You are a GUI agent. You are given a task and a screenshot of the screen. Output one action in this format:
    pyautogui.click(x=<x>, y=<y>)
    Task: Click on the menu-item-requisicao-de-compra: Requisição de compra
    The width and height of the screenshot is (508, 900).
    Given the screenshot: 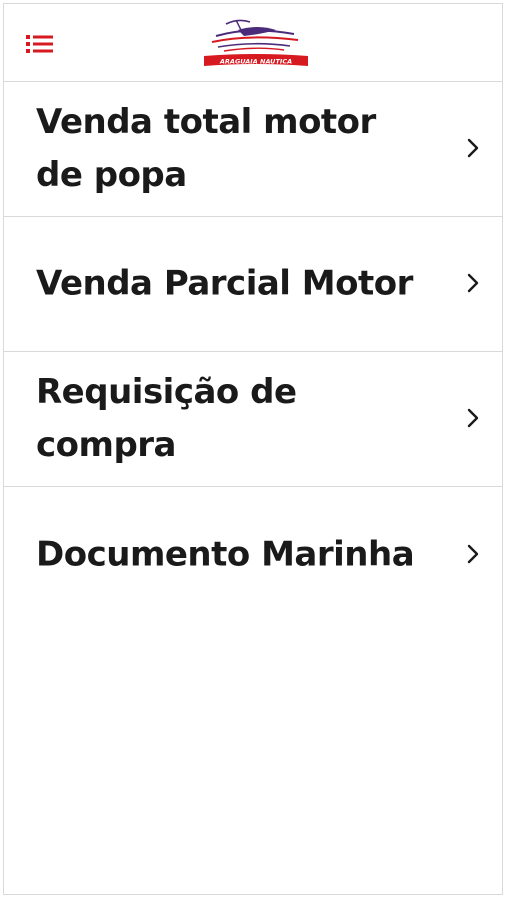 What is the action you would take?
    pyautogui.click(x=253, y=419)
    